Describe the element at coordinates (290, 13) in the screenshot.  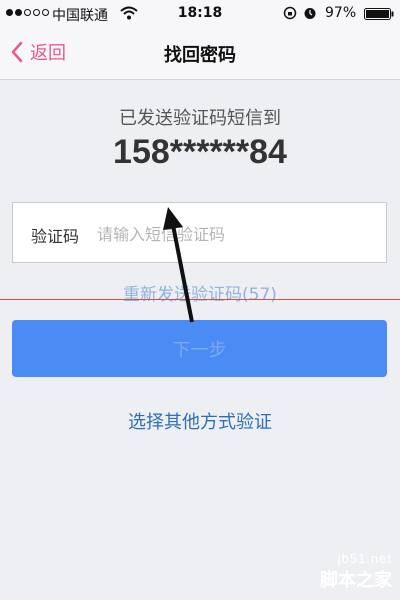
I see `rotation-lock-icon` at that location.